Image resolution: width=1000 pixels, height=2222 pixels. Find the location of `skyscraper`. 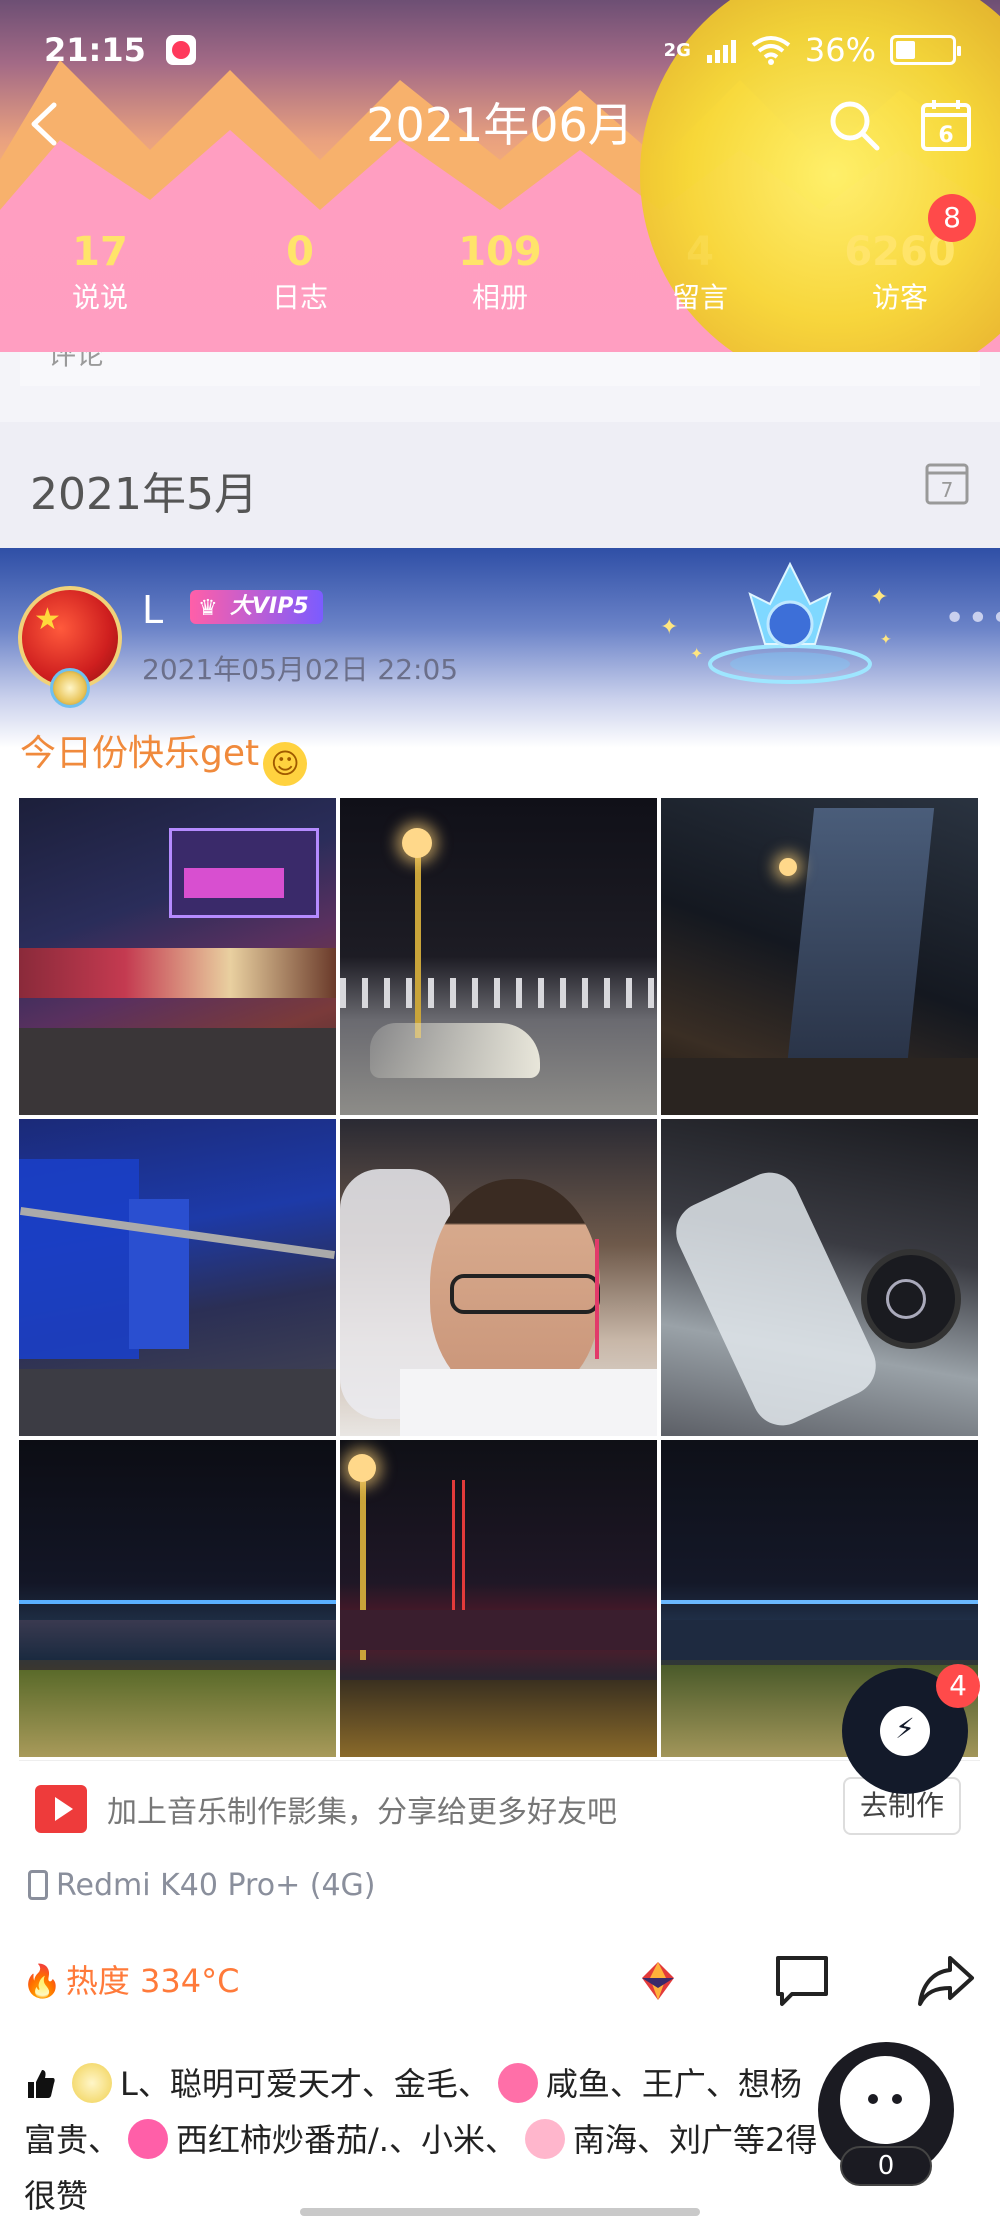

skyscraper is located at coordinates (861, 933).